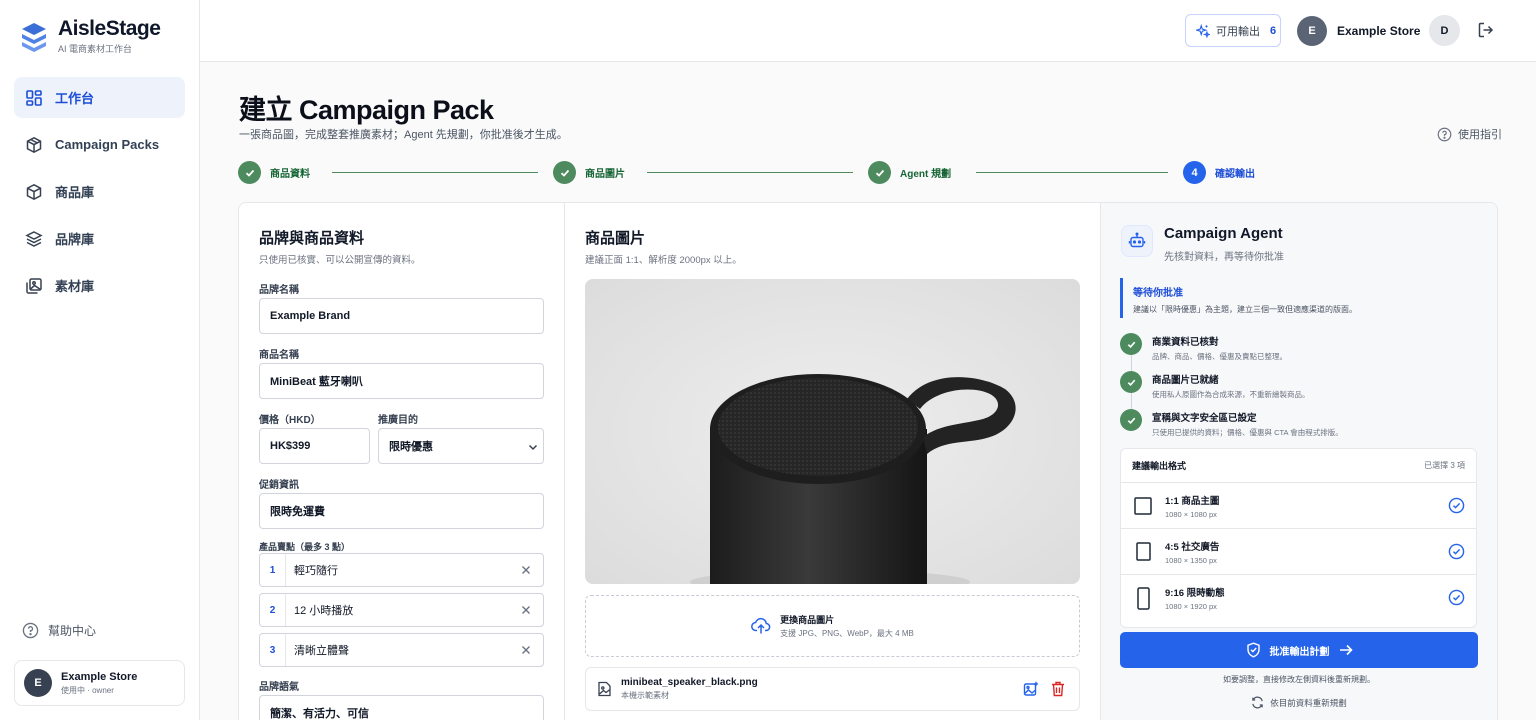 The height and width of the screenshot is (720, 1536). What do you see at coordinates (832, 626) in the screenshot?
I see `upload-dropzone: 更換商品圖片 支援 JPG、PNG、WebP，最大 4 MB` at bounding box center [832, 626].